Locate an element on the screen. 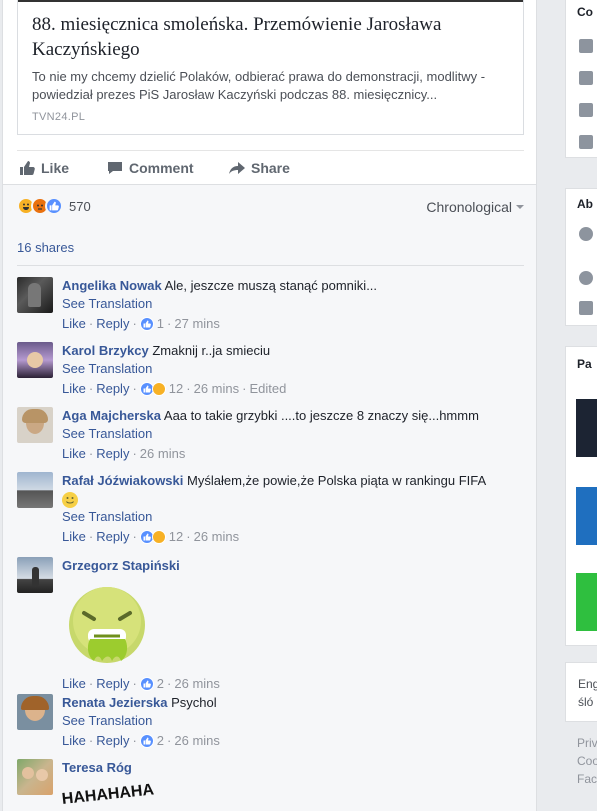 This screenshot has width=597, height=811. about-card: Ab is located at coordinates (581, 257).